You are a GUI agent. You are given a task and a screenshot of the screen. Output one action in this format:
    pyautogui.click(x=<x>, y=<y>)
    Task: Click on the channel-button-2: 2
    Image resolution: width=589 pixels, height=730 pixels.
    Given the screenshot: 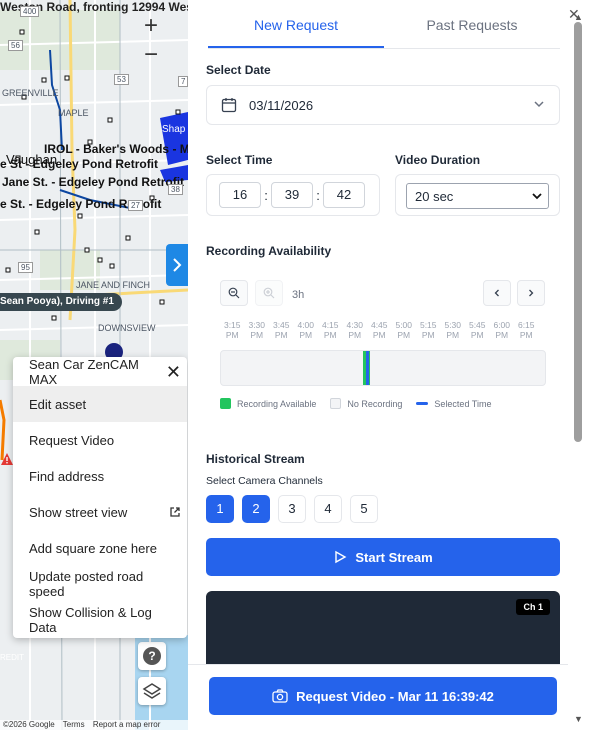 What is the action you would take?
    pyautogui.click(x=256, y=509)
    